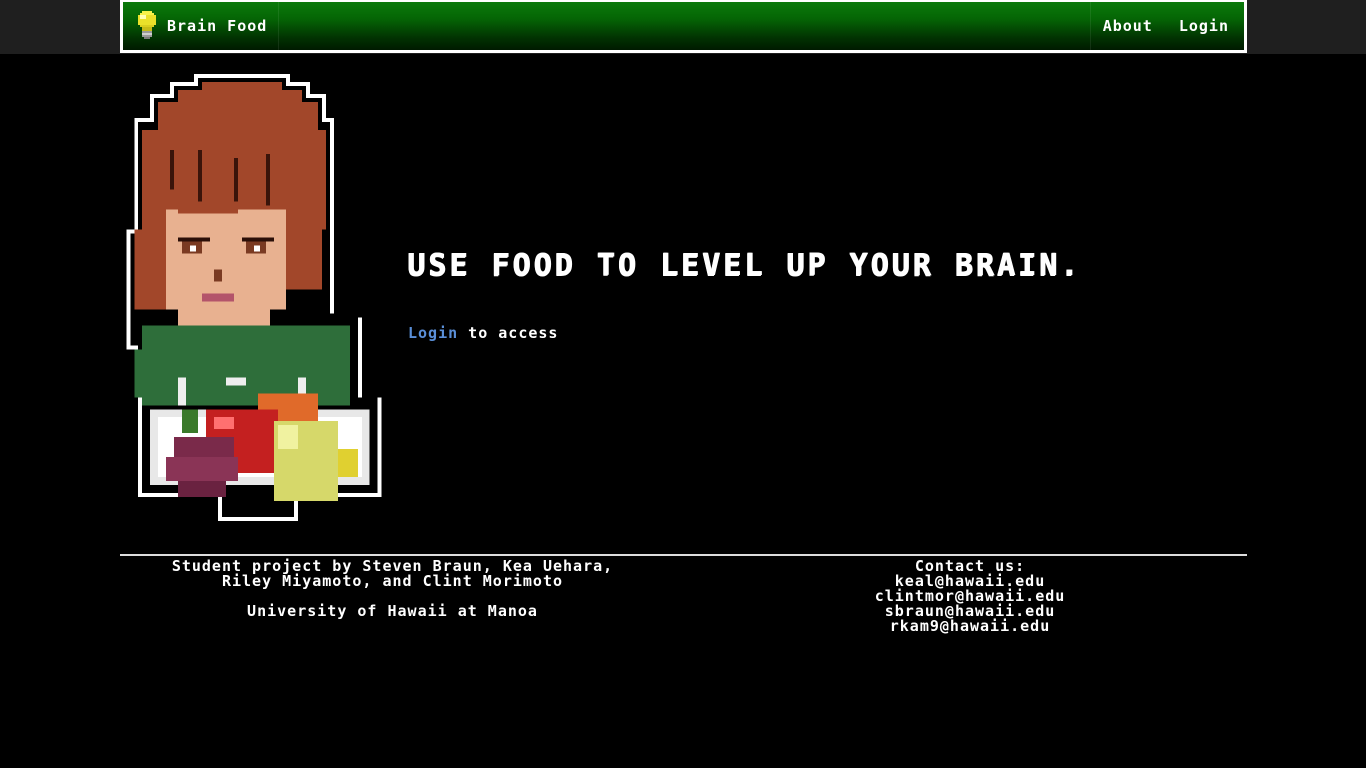  Describe the element at coordinates (1128, 26) in the screenshot. I see `nav-about-link: About` at that location.